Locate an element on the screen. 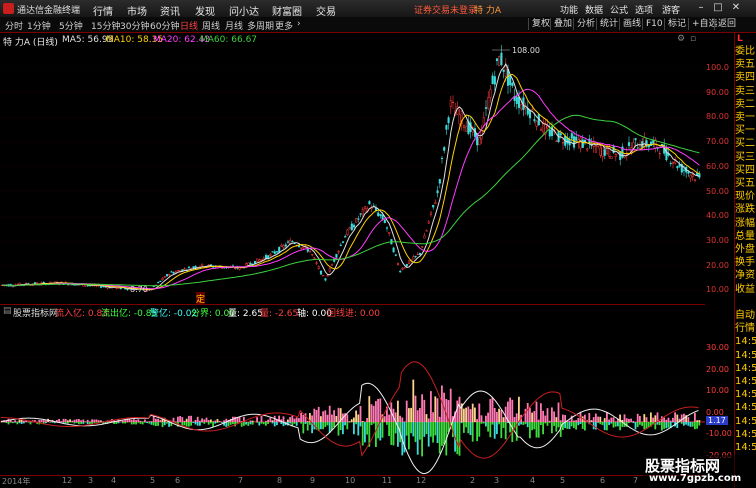 The image size is (756, 488). date-tick-label: 9 is located at coordinates (312, 480).